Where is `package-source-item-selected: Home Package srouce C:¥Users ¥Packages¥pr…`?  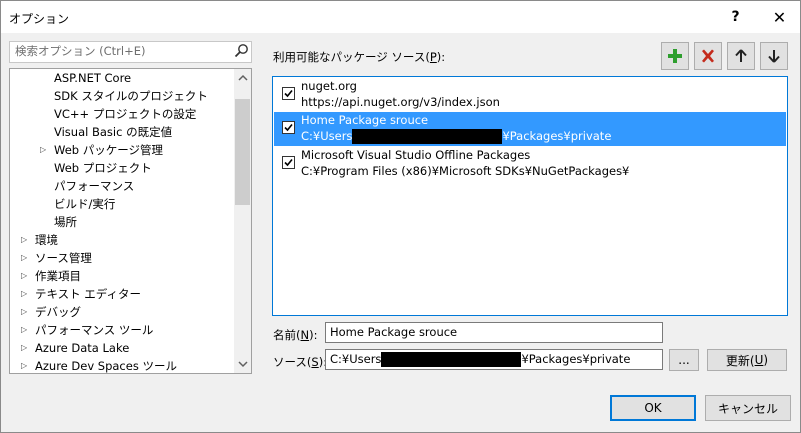
package-source-item-selected: Home Package srouce C:¥Users ¥Packages¥pr… is located at coordinates (530, 129).